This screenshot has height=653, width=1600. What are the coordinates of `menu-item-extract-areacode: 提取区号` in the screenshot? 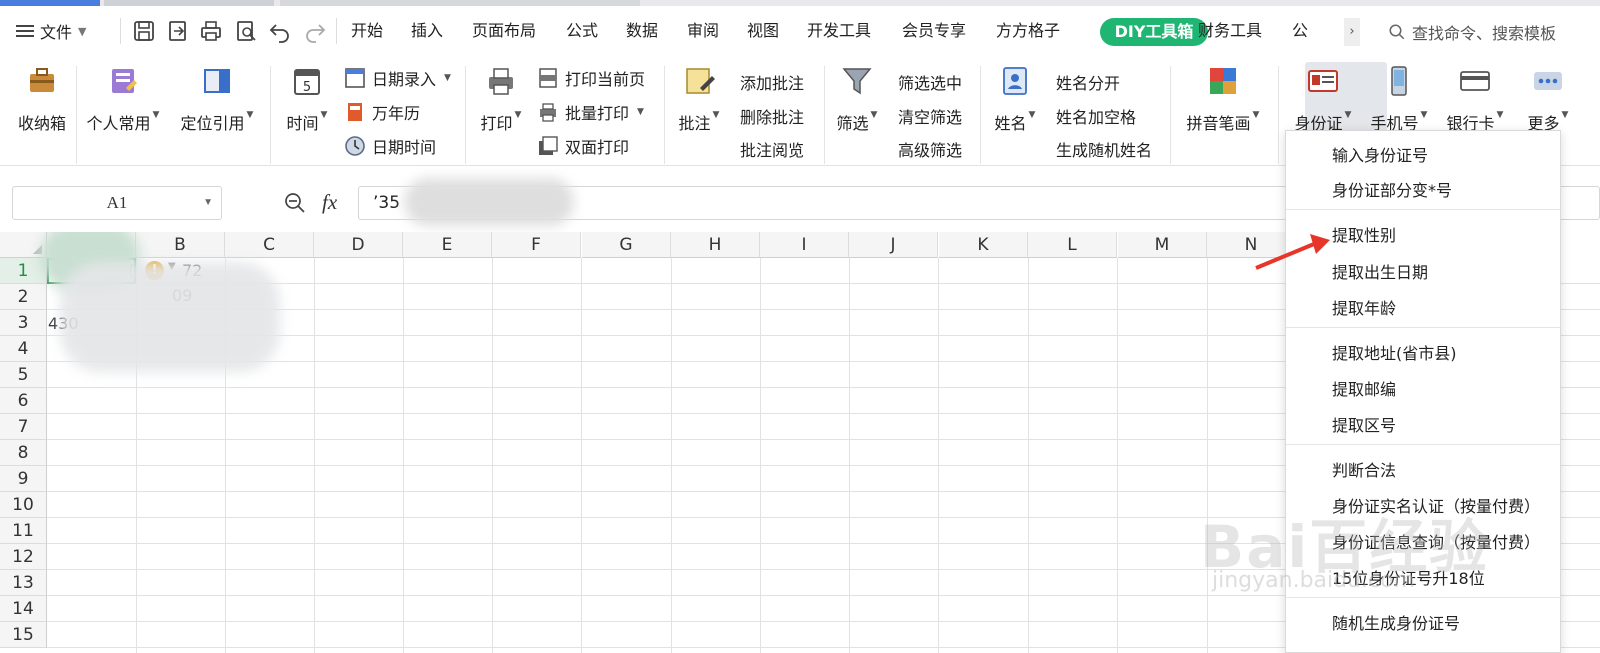 It's located at (1364, 424).